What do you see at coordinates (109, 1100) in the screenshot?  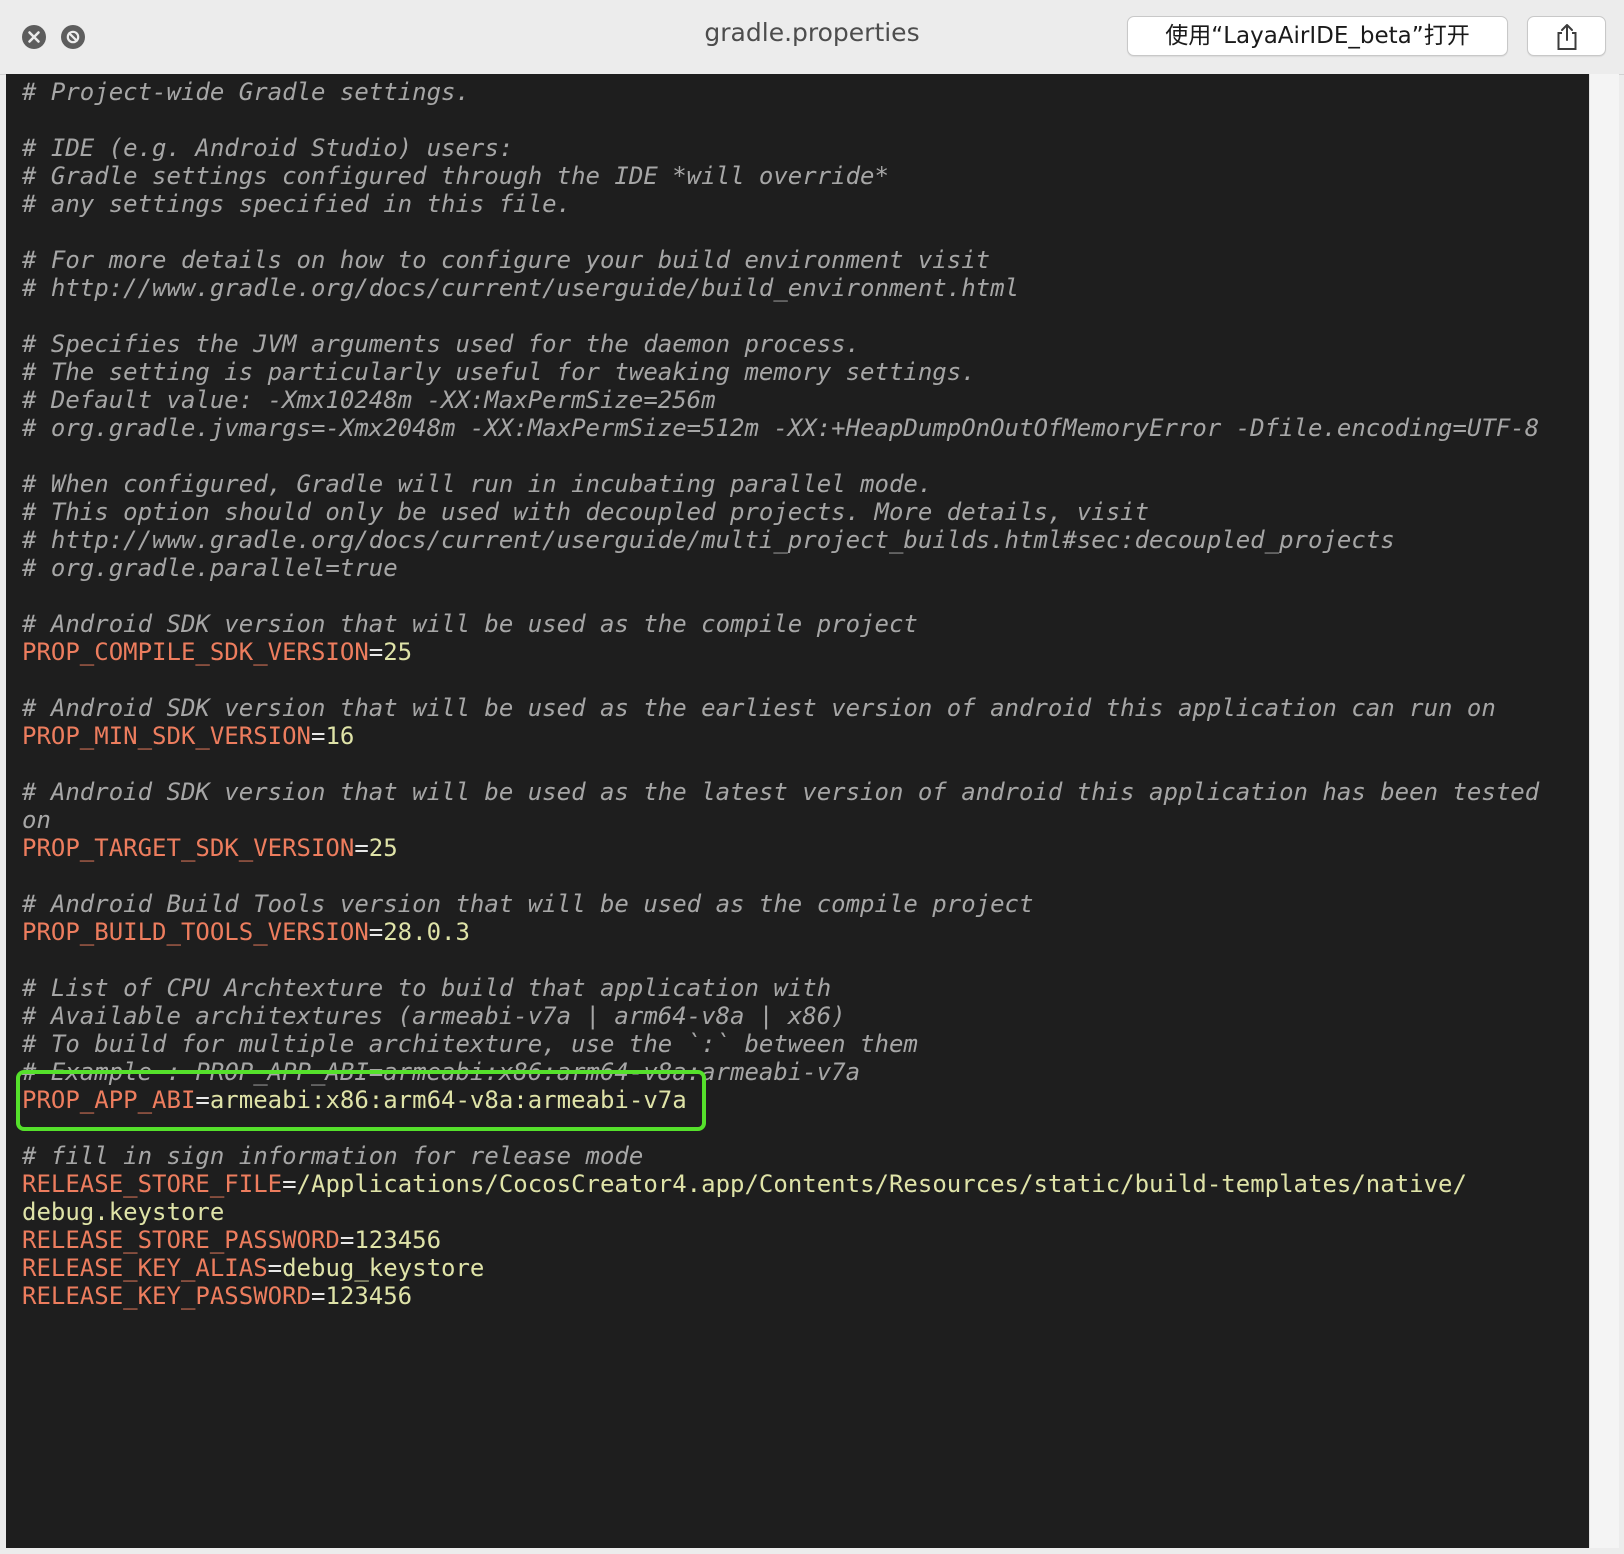 I see `property-key: PROP_APP_ABI` at bounding box center [109, 1100].